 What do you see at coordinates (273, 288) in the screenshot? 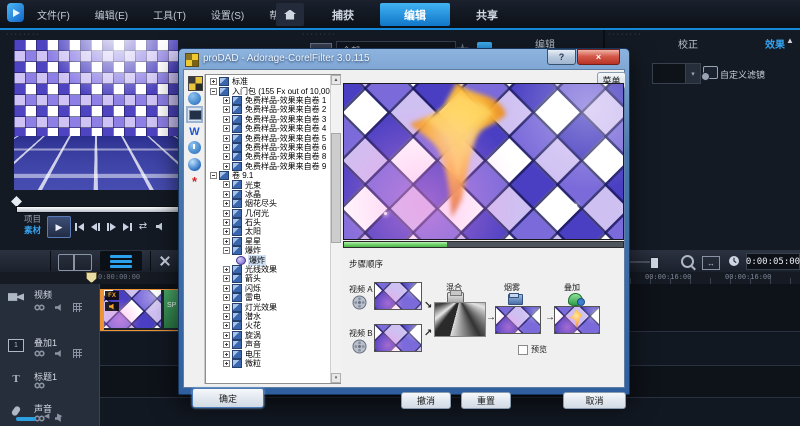
I see `tree-item: 闪烁` at bounding box center [273, 288].